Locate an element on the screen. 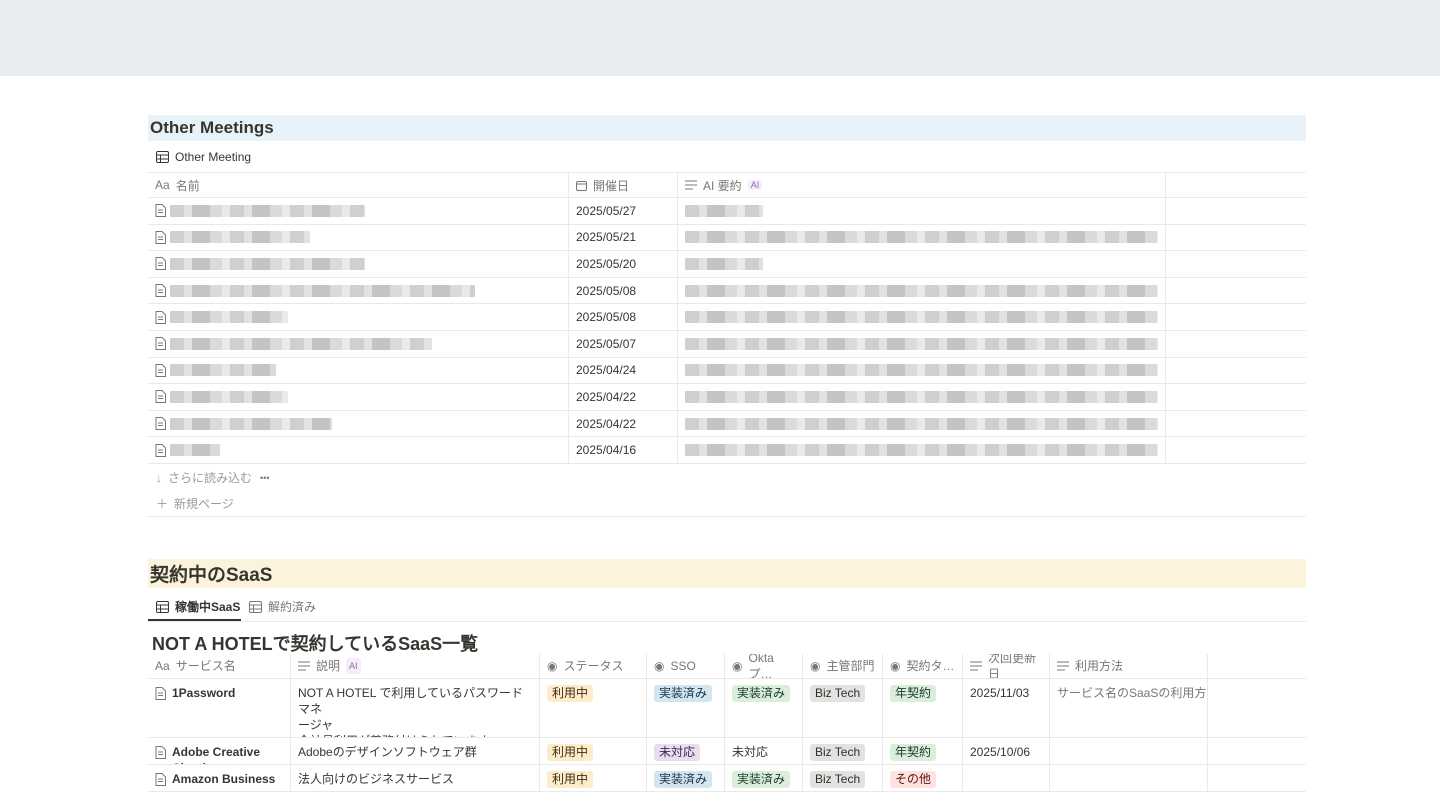 The image size is (1440, 812). description-cell: 法人向けのビジネスサービス is located at coordinates (415, 778).